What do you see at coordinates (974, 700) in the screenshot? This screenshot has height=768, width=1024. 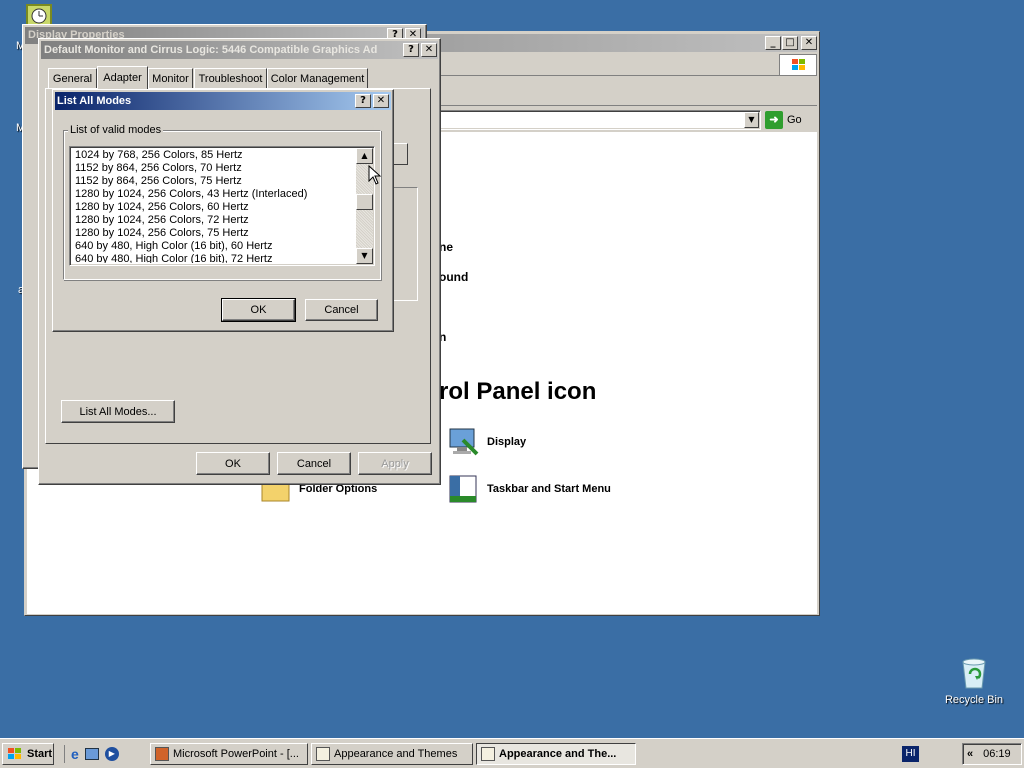 I see `recycle-bin-label: Recycle Bin` at bounding box center [974, 700].